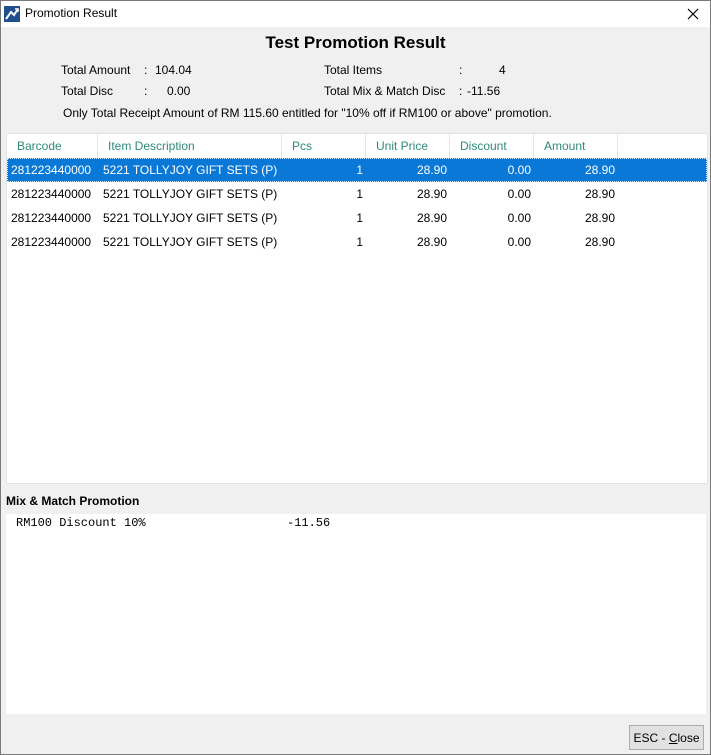  What do you see at coordinates (492, 146) in the screenshot?
I see `column-header-discount: Discount` at bounding box center [492, 146].